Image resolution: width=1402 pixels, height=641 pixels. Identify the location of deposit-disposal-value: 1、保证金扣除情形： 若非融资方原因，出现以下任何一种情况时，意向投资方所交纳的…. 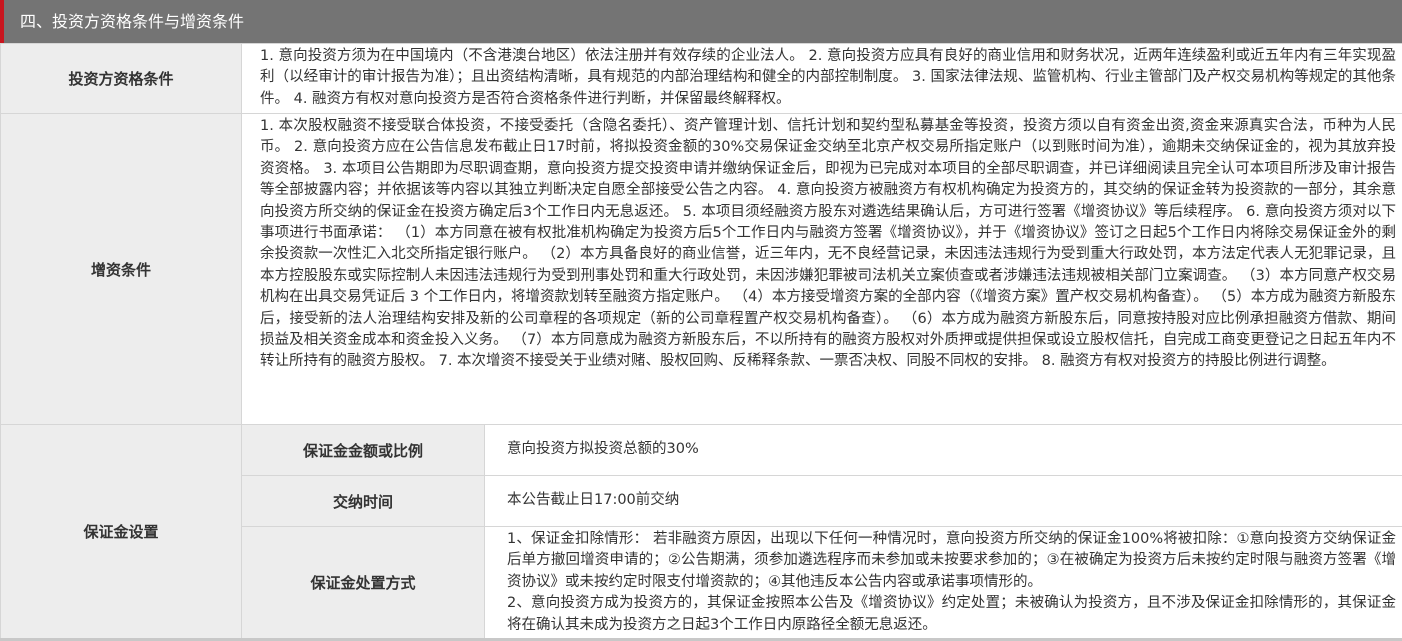
(943, 582).